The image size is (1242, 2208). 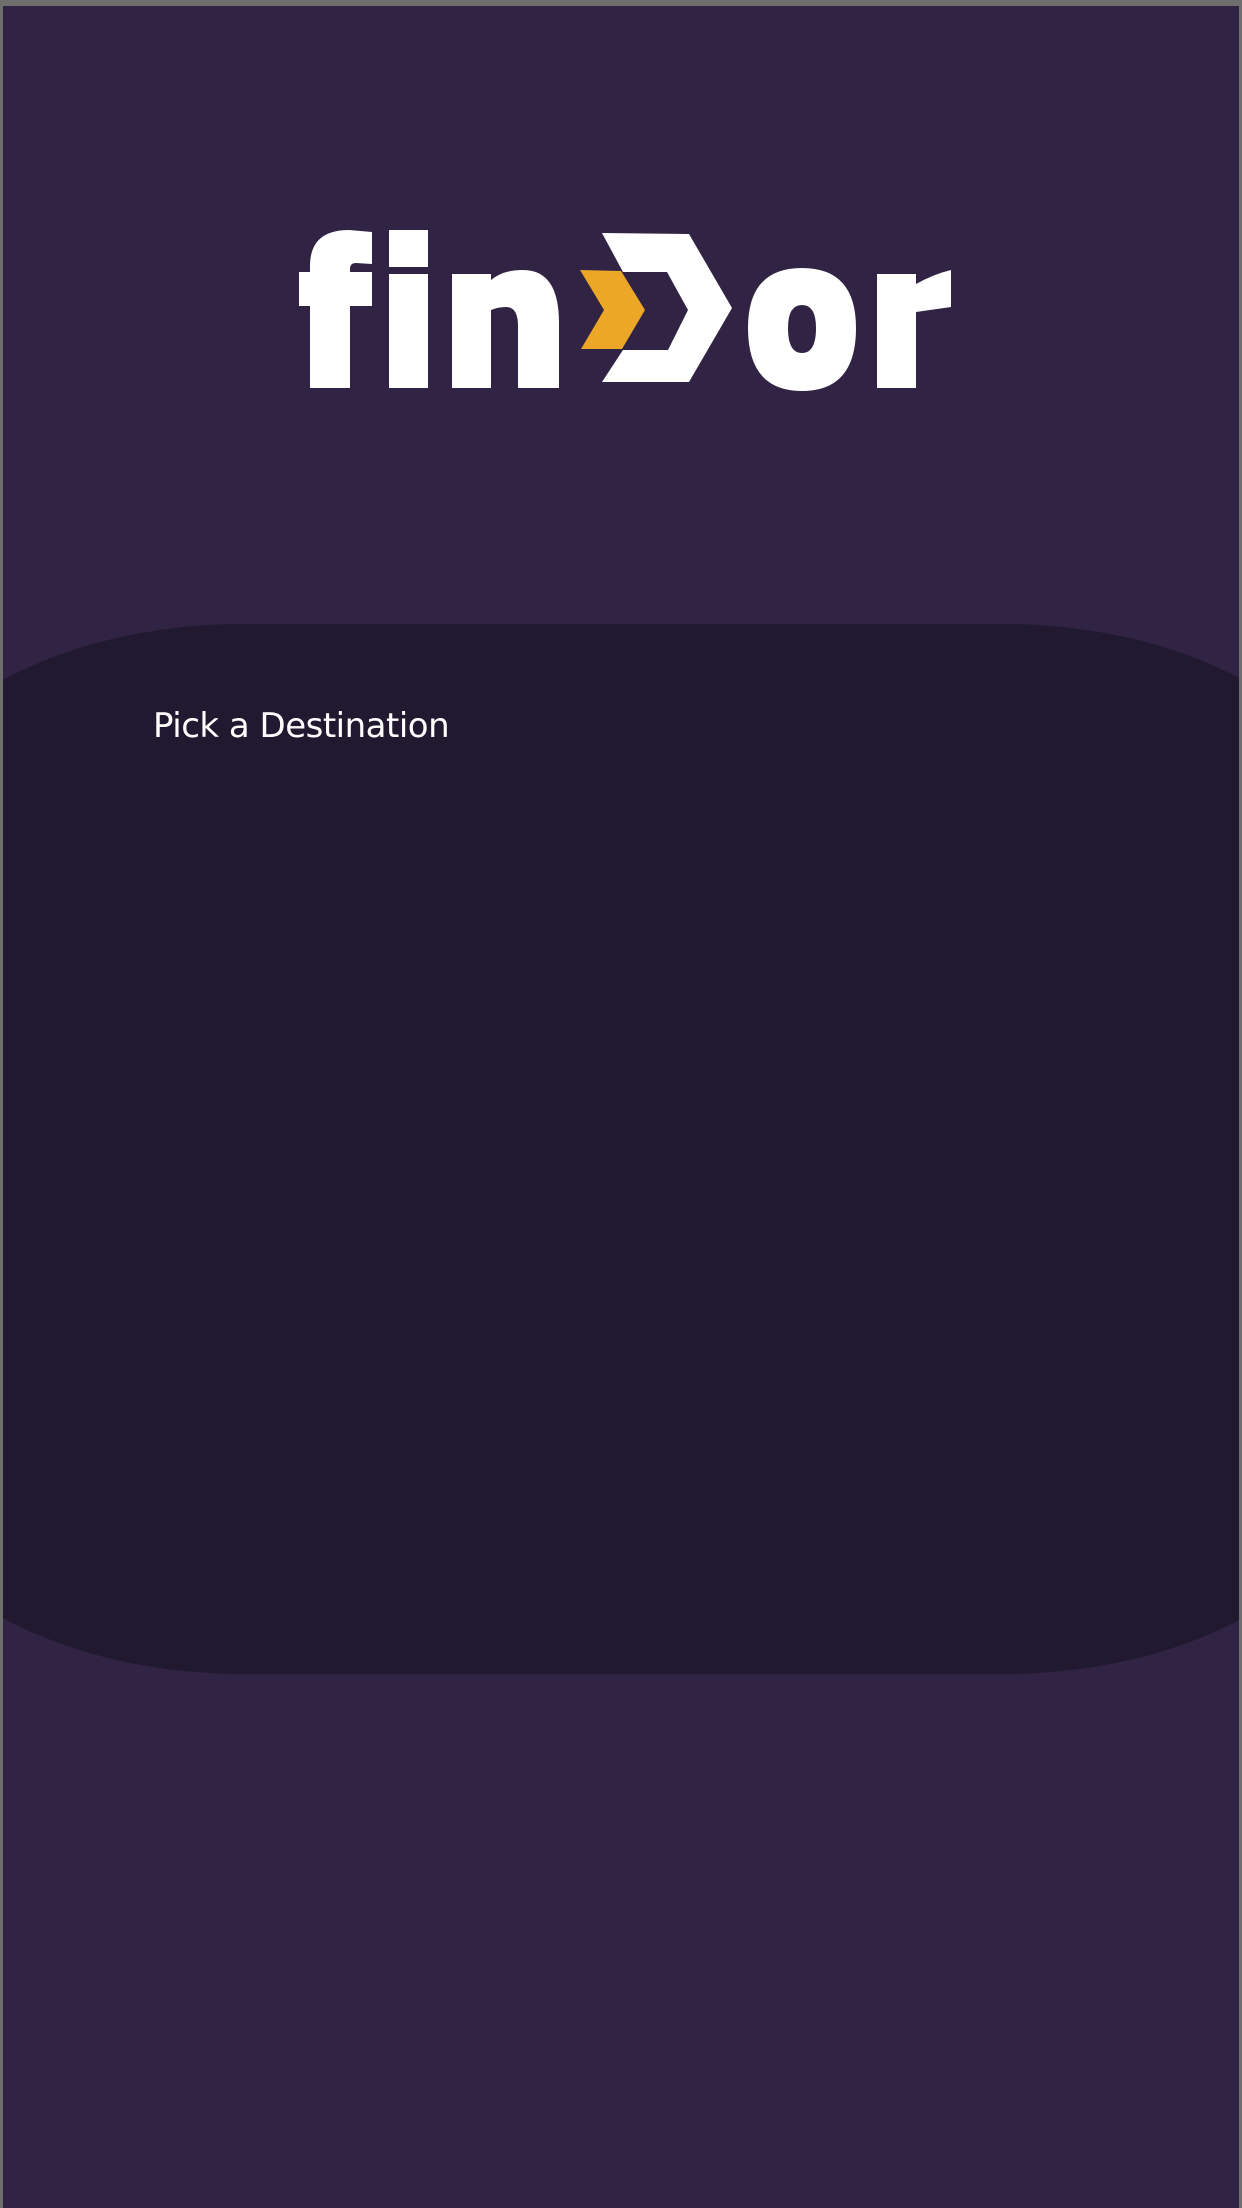 What do you see at coordinates (656, 307) in the screenshot?
I see `logo-chevron-mark` at bounding box center [656, 307].